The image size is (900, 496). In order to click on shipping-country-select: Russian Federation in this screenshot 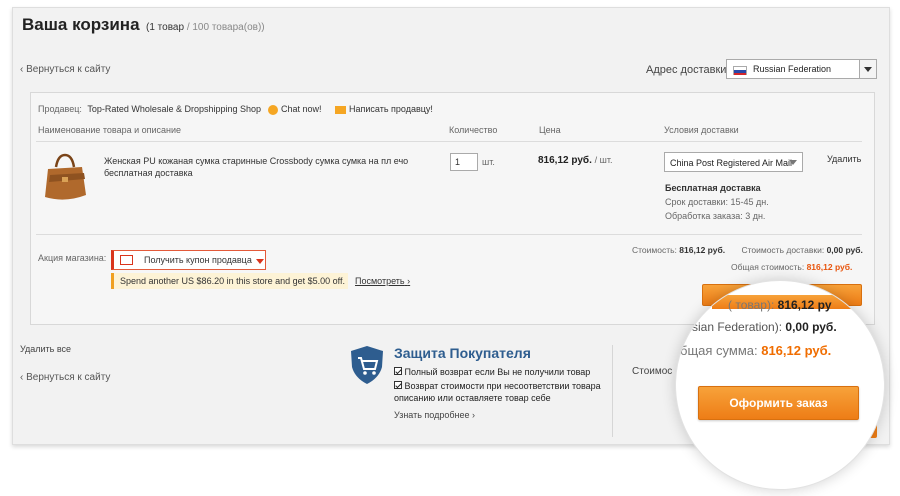, I will do `click(801, 69)`.